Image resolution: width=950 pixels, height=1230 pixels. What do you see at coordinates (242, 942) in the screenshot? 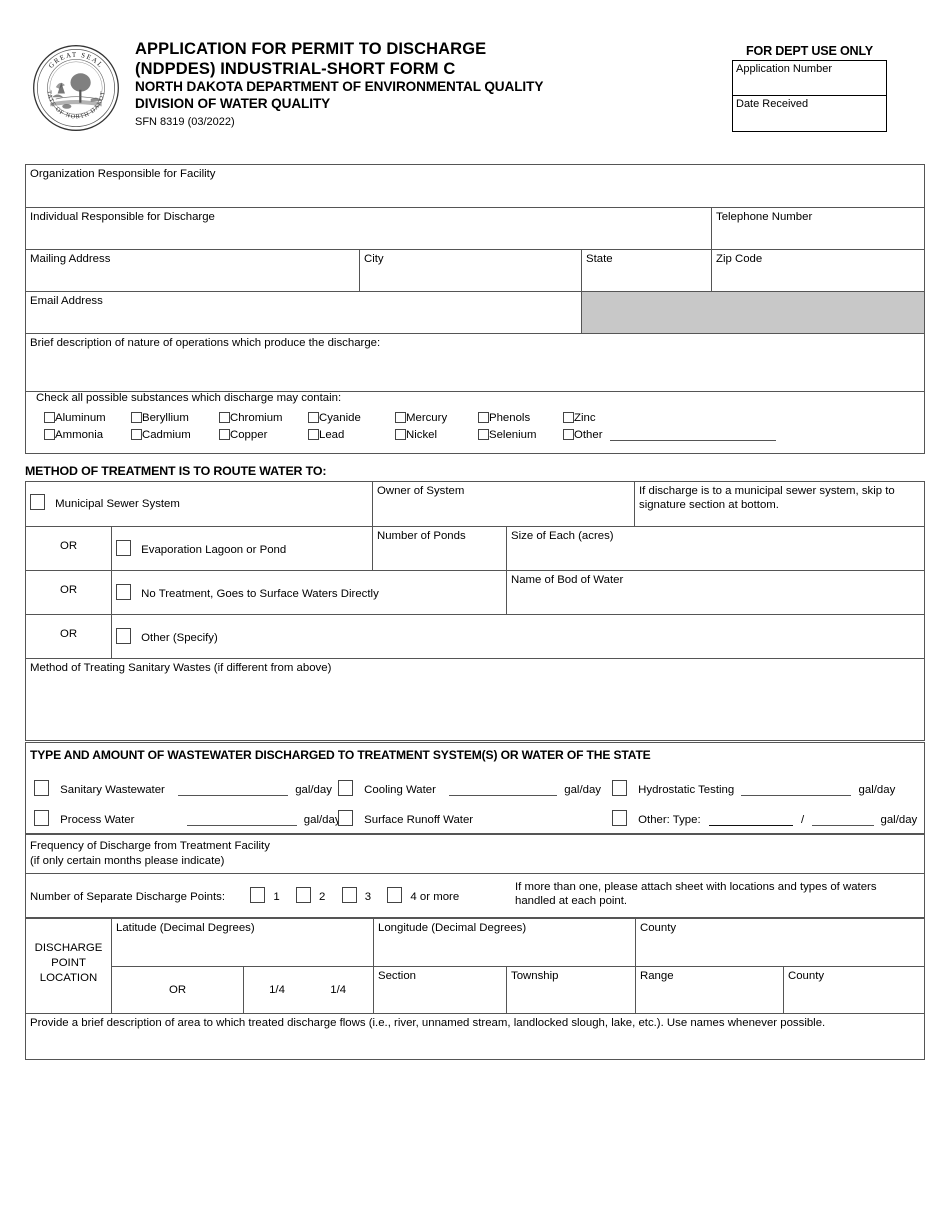
I see `latitude-field: Latitude (Decimal Degrees)` at bounding box center [242, 942].